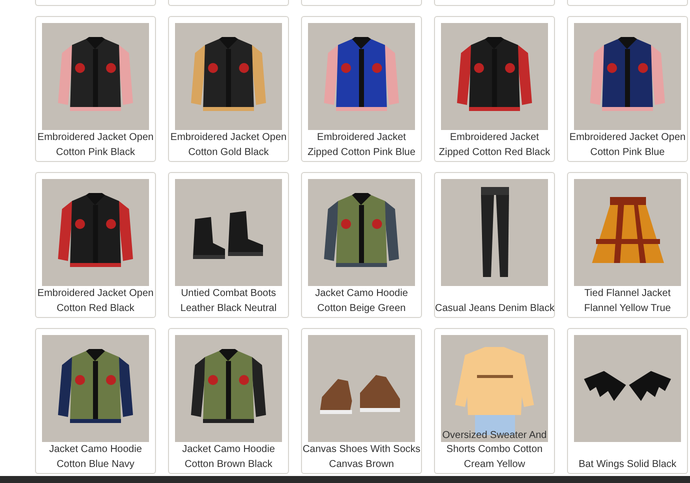 The width and height of the screenshot is (690, 483). What do you see at coordinates (361, 401) in the screenshot?
I see `product-card: Canvas Shoes With Socks Canvas Brown` at bounding box center [361, 401].